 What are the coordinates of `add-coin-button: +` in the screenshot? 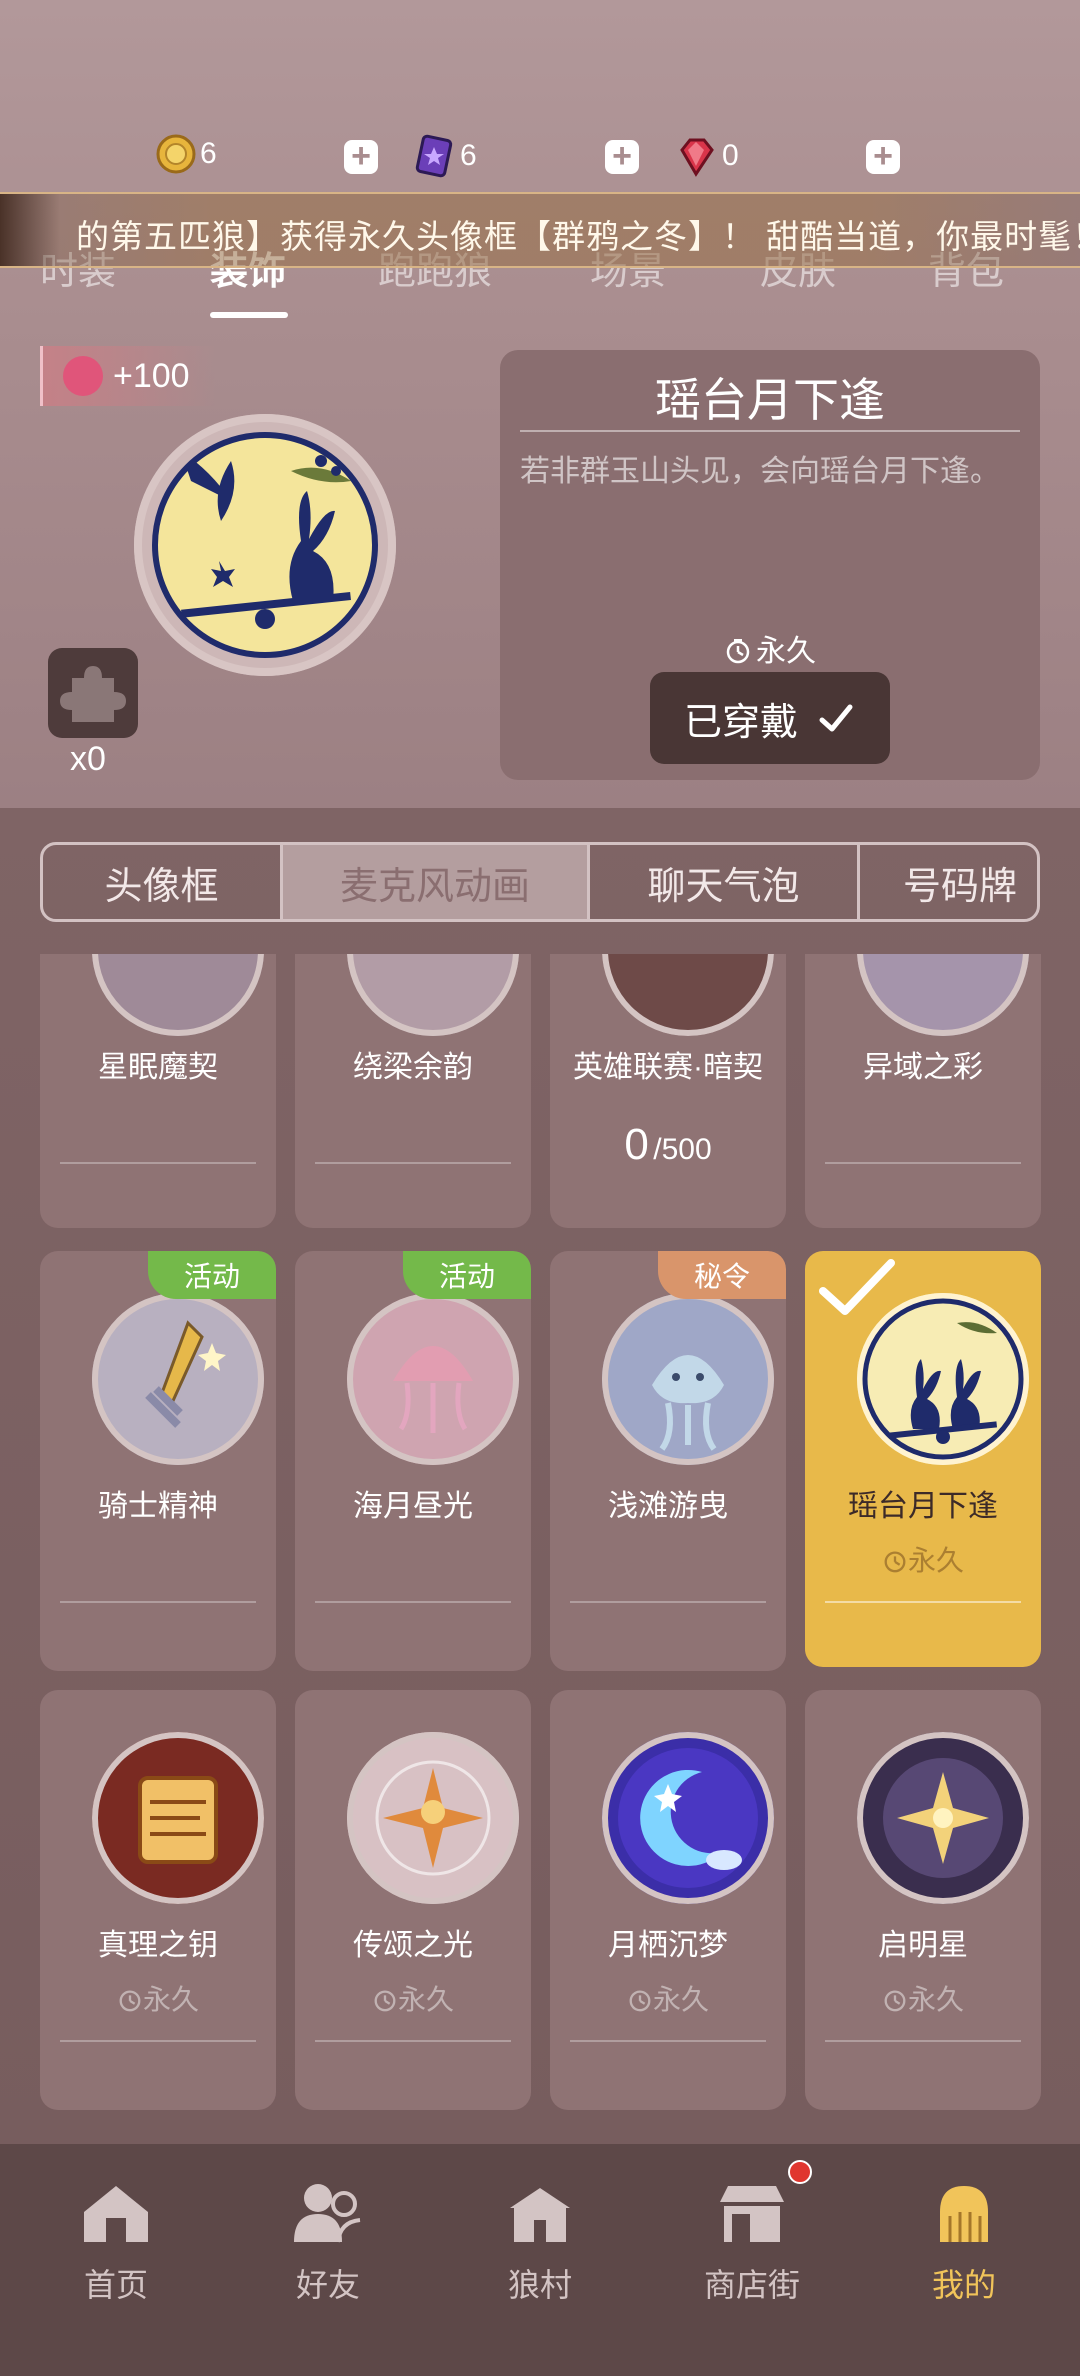 It's located at (361, 156).